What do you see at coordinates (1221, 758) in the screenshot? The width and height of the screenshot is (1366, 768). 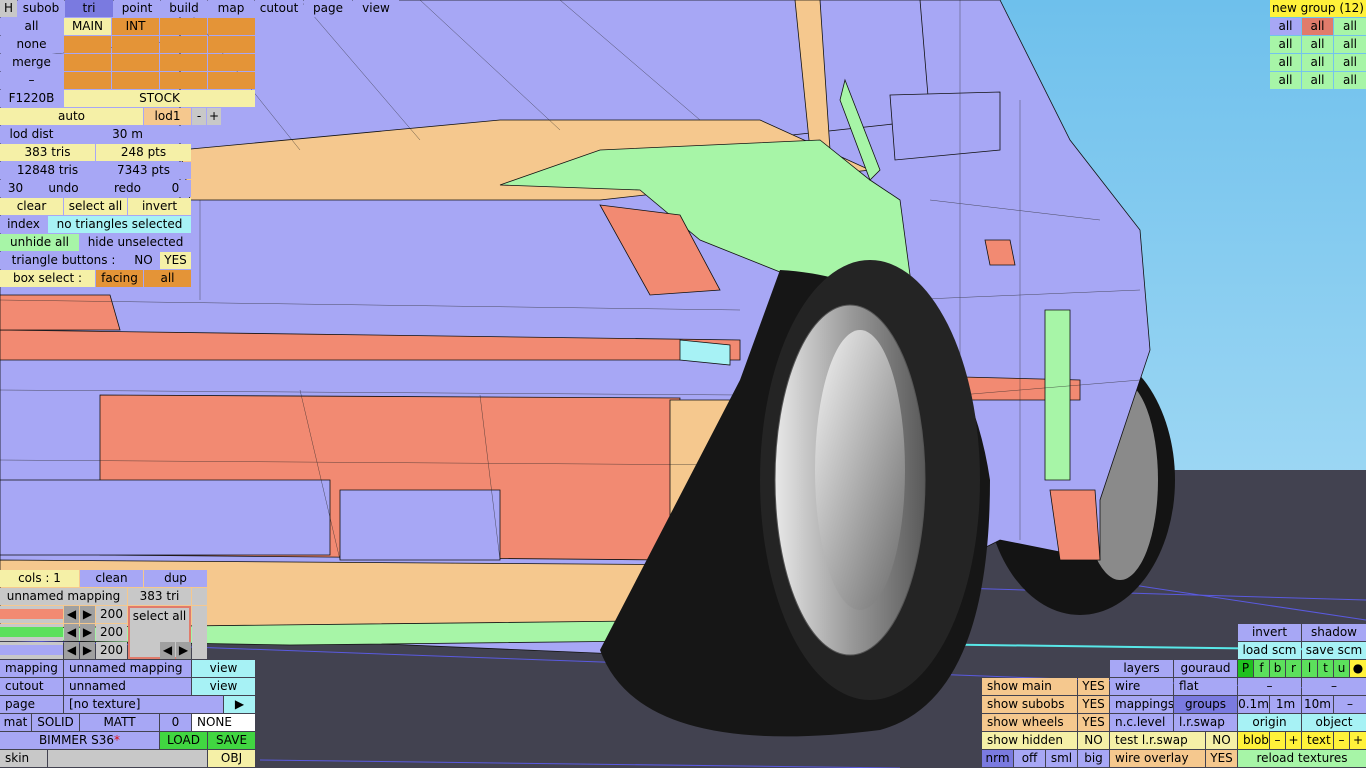 I see `wire-overlay-toggle: YES` at bounding box center [1221, 758].